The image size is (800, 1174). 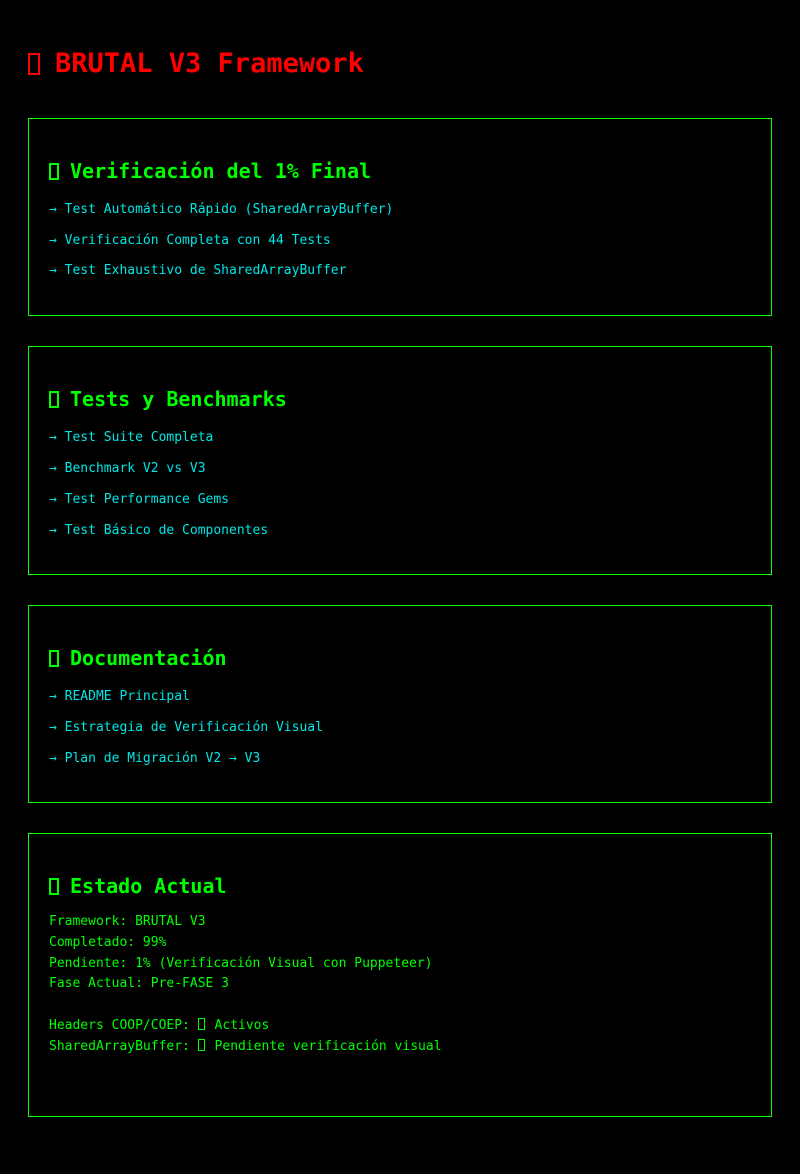 What do you see at coordinates (209, 63) in the screenshot?
I see `page-title-text: BRUTAL V3 Framework` at bounding box center [209, 63].